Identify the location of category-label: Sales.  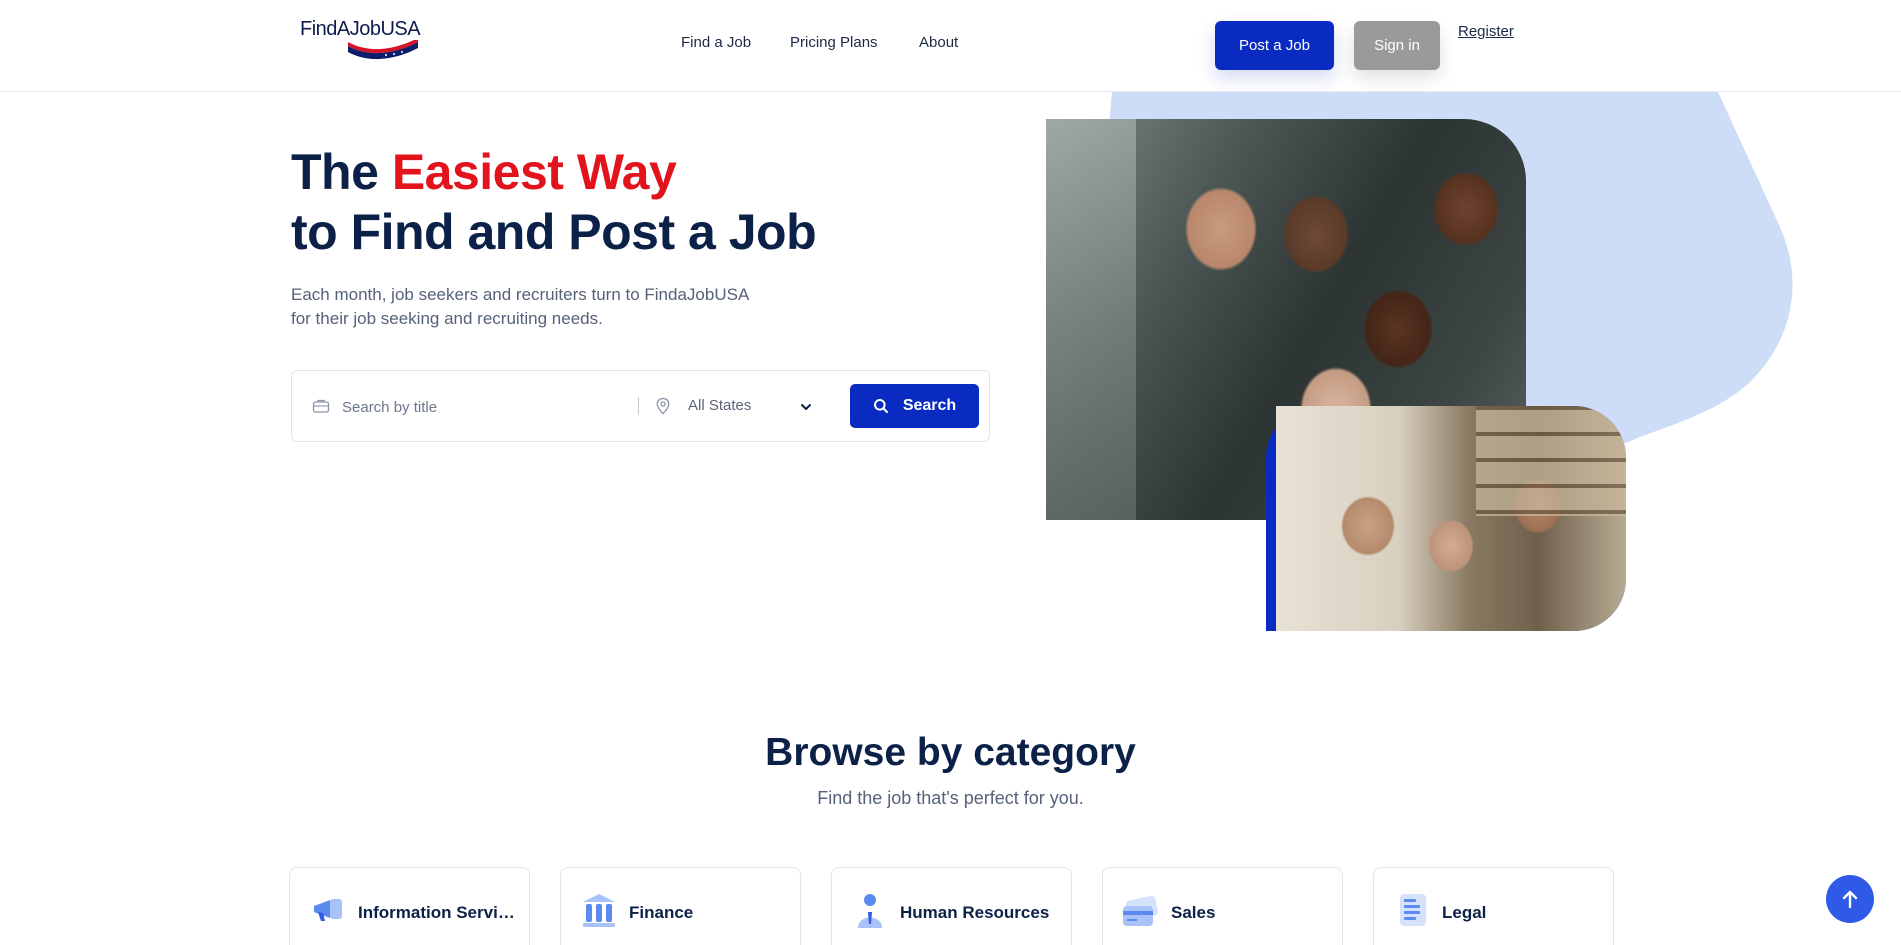
(1193, 912).